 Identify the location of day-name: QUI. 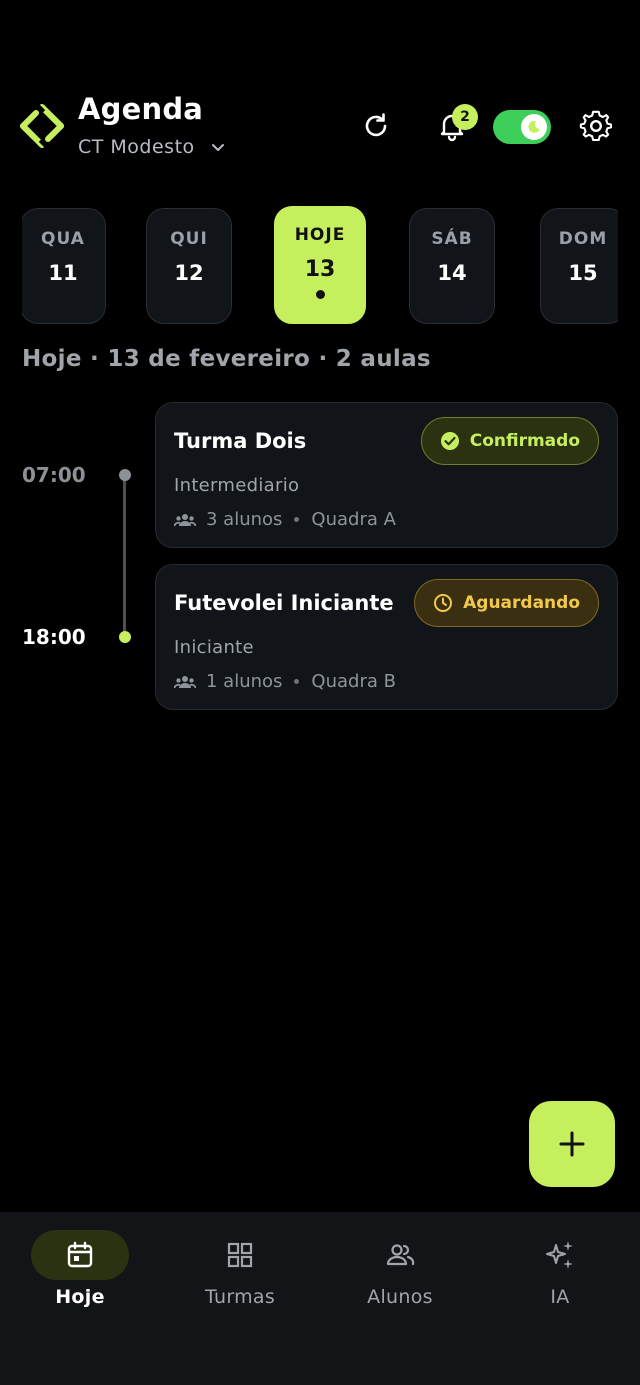
(189, 239).